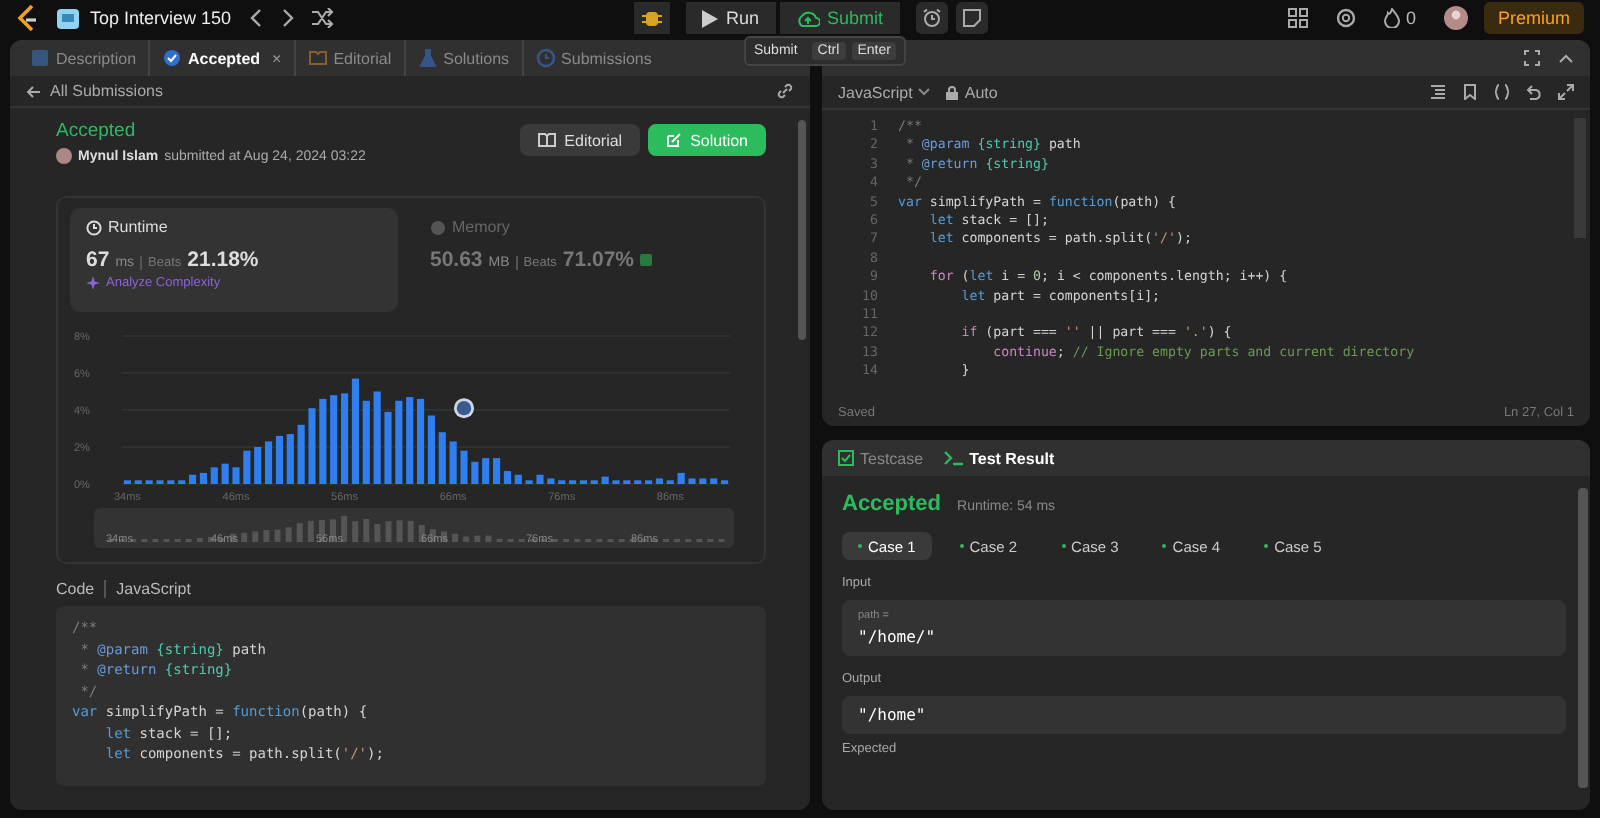 The height and width of the screenshot is (818, 1600). Describe the element at coordinates (1470, 92) in the screenshot. I see `bookmark-icon` at that location.